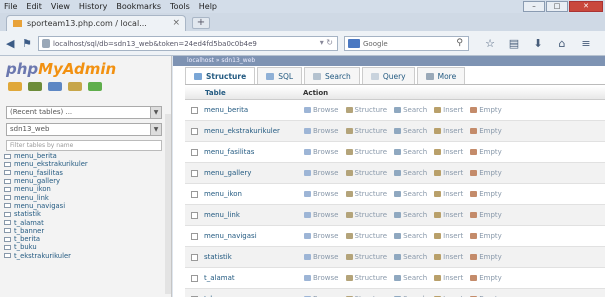 This screenshot has height=297, width=605. Describe the element at coordinates (254, 215) in the screenshot. I see `table-name-link: menu_link` at that location.